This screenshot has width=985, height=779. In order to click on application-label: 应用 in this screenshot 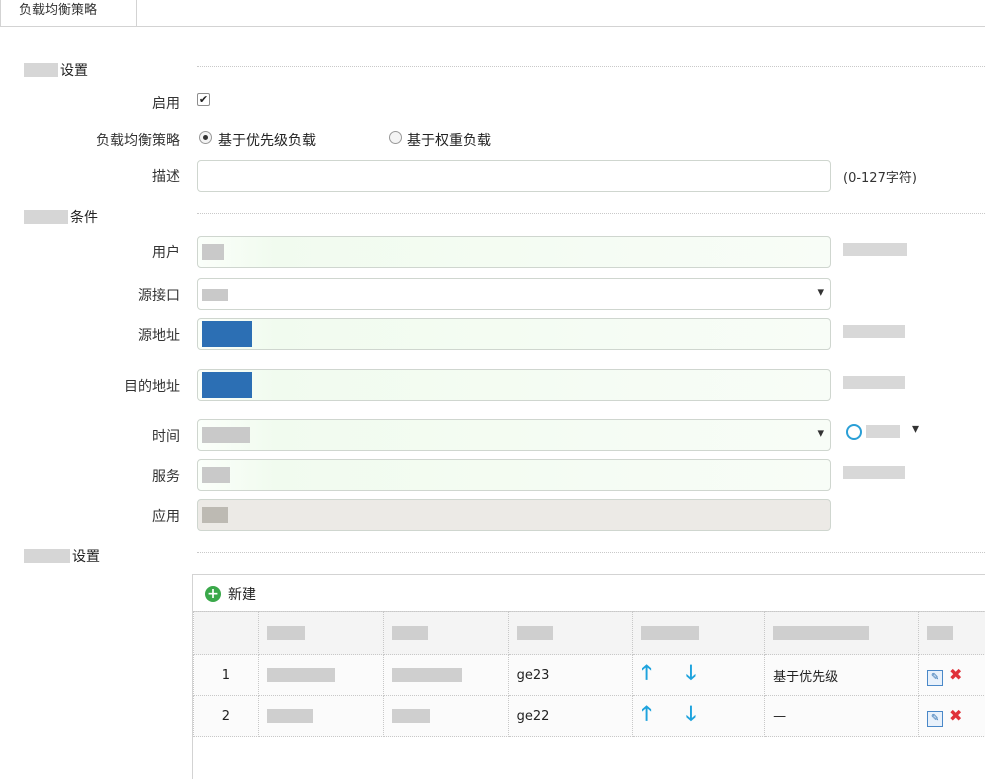, I will do `click(100, 516)`.